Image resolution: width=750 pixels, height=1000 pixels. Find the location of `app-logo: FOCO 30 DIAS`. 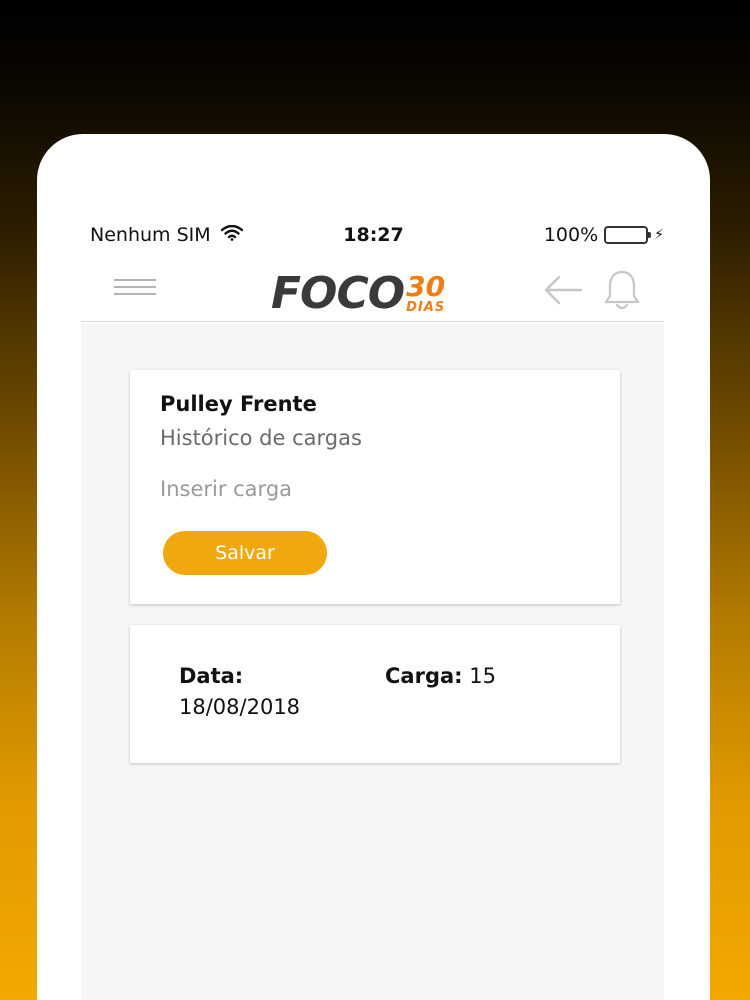

app-logo: FOCO 30 DIAS is located at coordinates (376, 293).